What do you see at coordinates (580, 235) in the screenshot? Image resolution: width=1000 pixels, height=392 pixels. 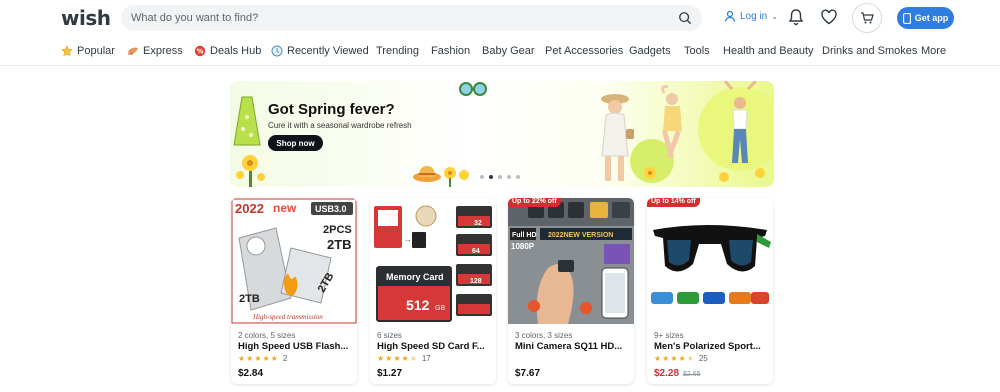 I see `image-text: 2022NEW VERSION` at bounding box center [580, 235].